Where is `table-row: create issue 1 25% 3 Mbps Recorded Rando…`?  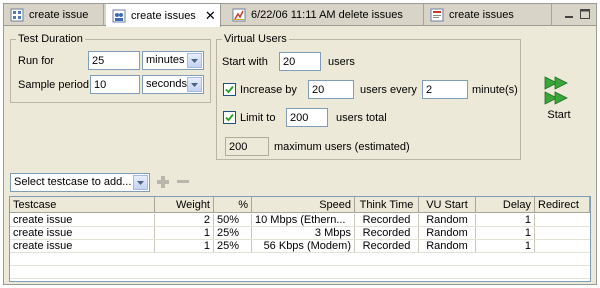
table-row: create issue 1 25% 3 Mbps Recorded Rando… is located at coordinates (300, 233).